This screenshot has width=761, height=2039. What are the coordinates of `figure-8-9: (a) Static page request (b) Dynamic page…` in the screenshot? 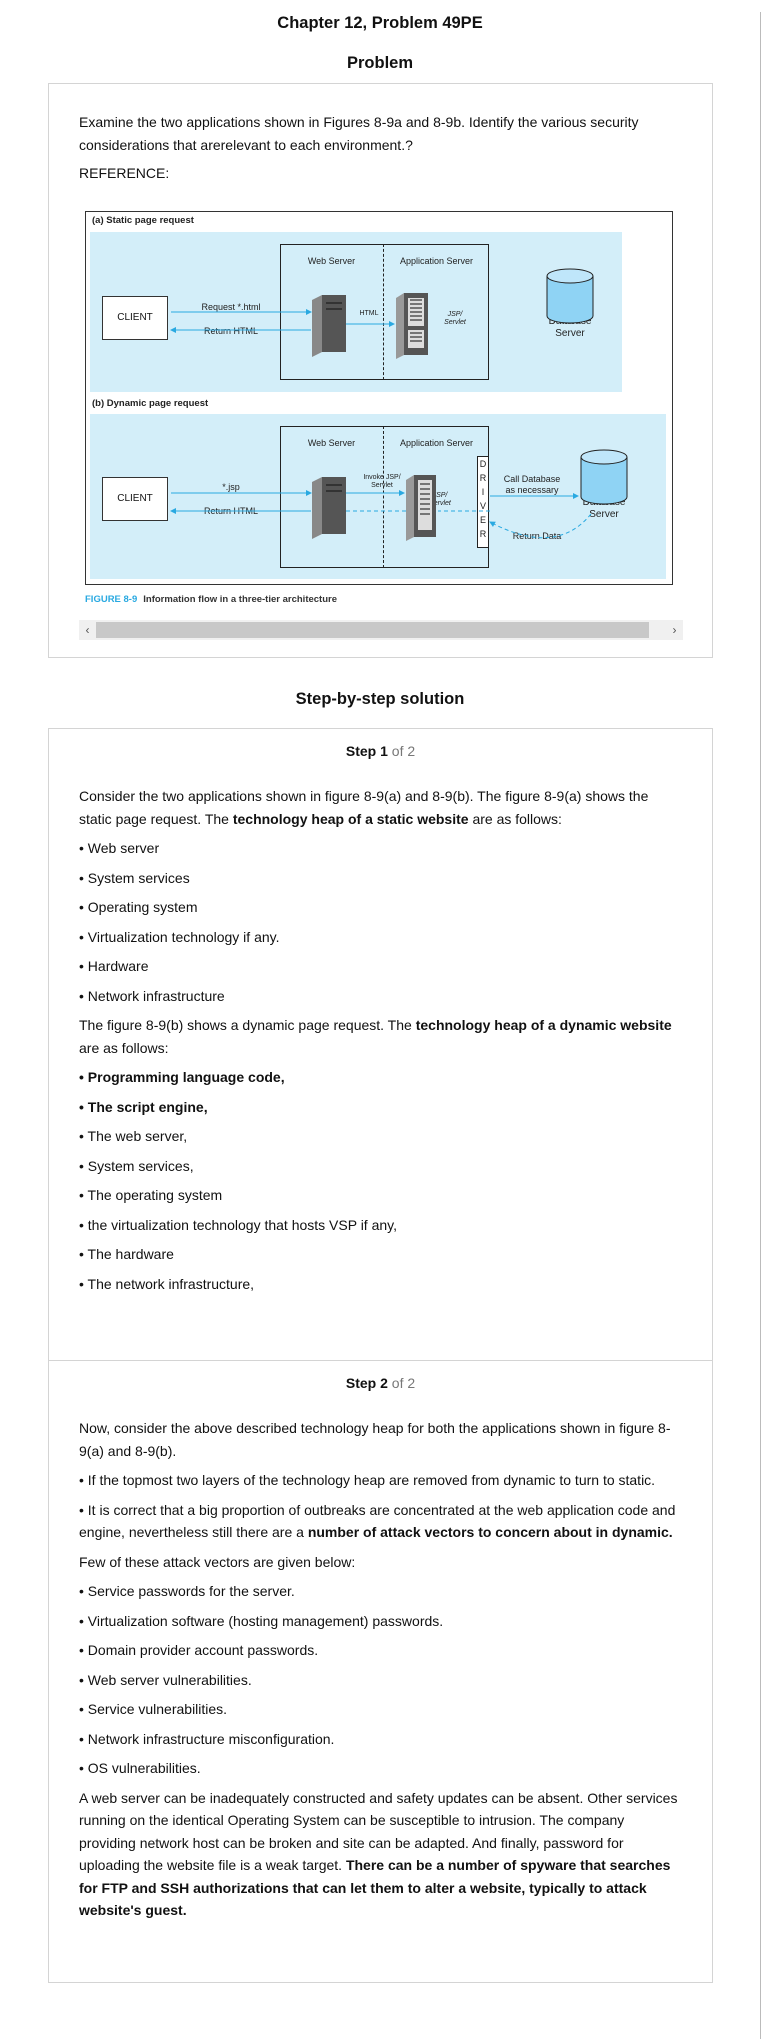 It's located at (379, 398).